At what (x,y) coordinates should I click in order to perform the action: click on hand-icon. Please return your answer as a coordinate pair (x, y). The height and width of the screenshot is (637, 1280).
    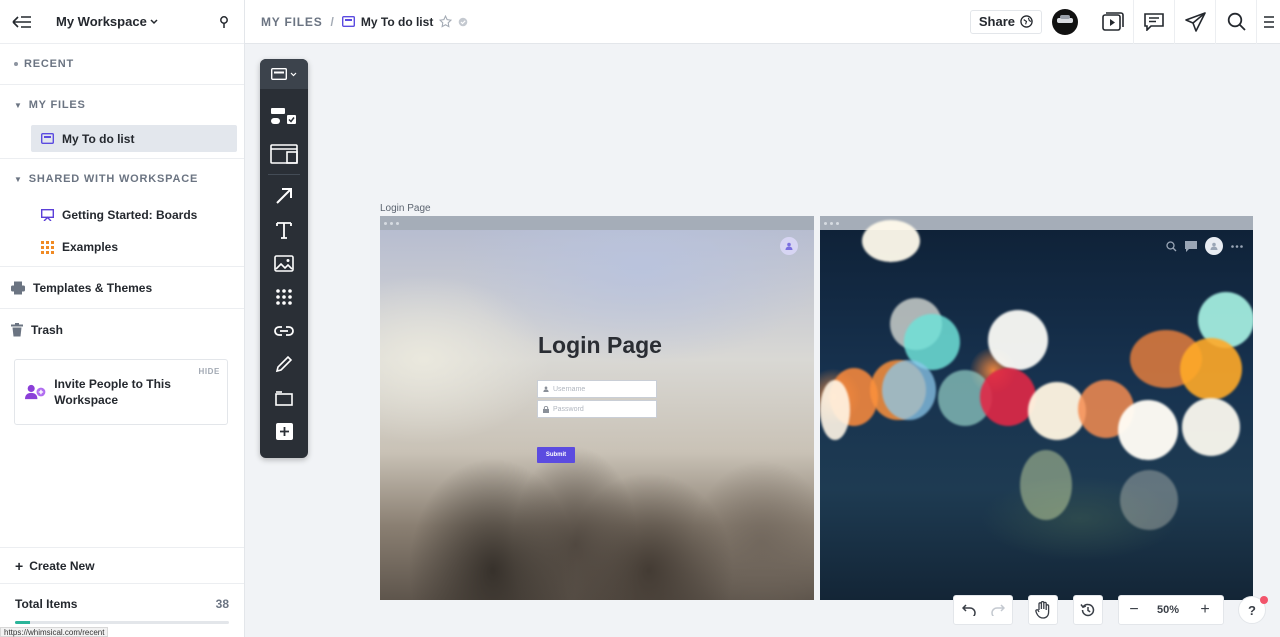
    Looking at the image, I should click on (1043, 610).